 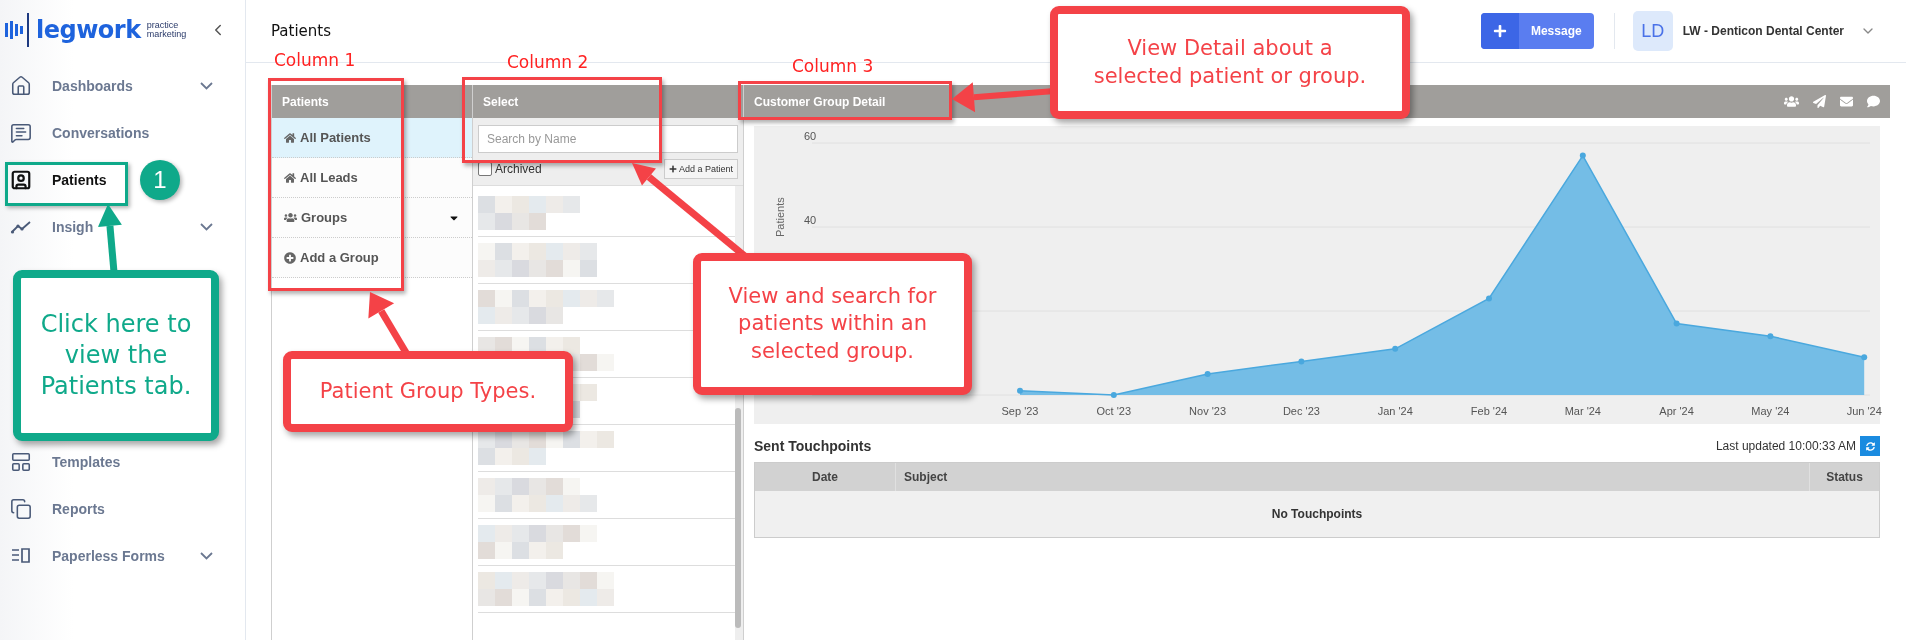 I want to click on nav-item: Reports, so click(x=57, y=508).